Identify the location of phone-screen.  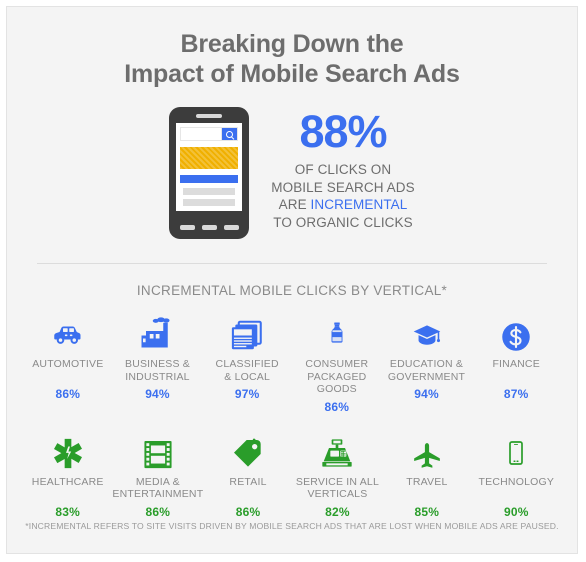
(209, 167).